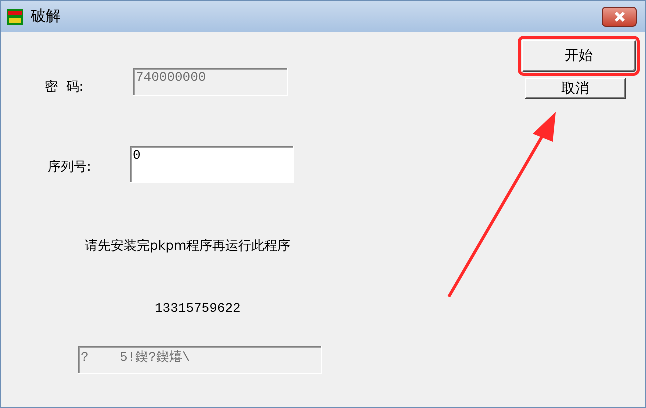  I want to click on field-label: 序列号:, so click(70, 167).